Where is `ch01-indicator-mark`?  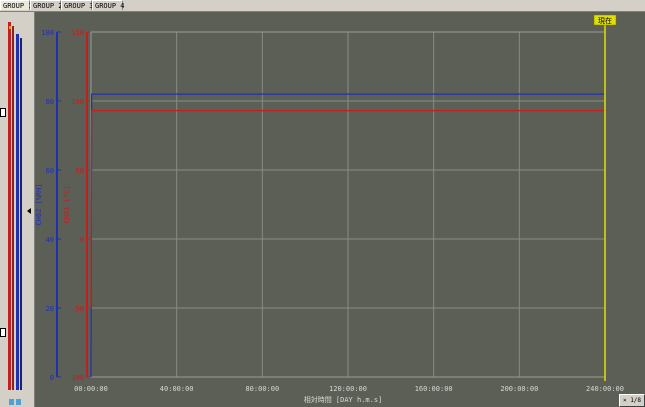 ch01-indicator-mark is located at coordinates (10, 27).